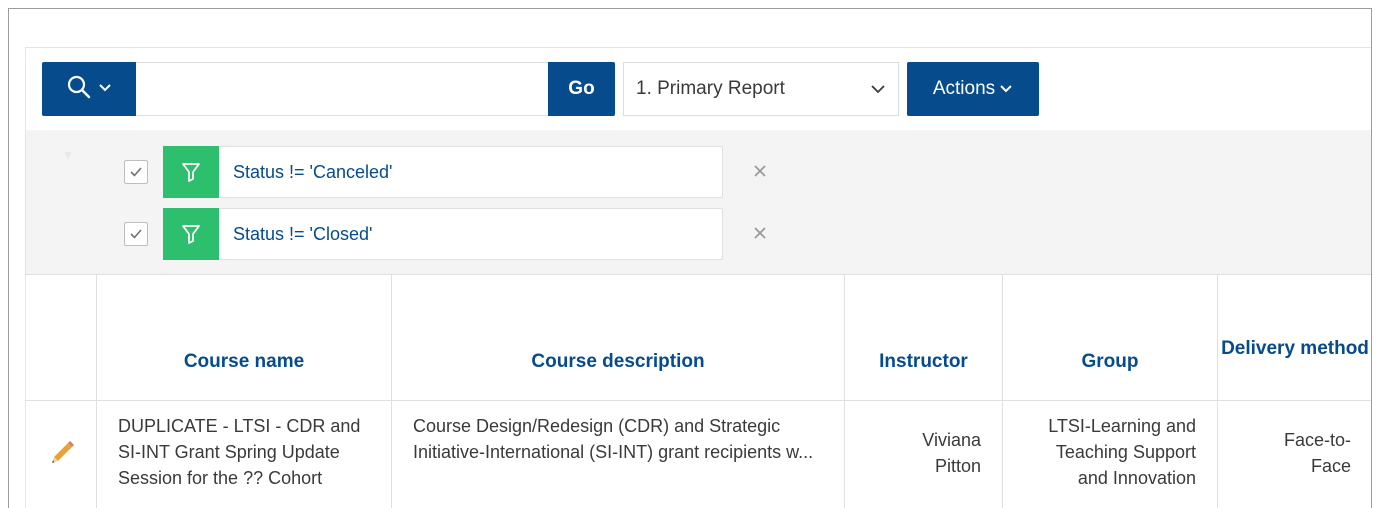 The height and width of the screenshot is (508, 1379). I want to click on table-row-edit-cell, so click(61, 454).